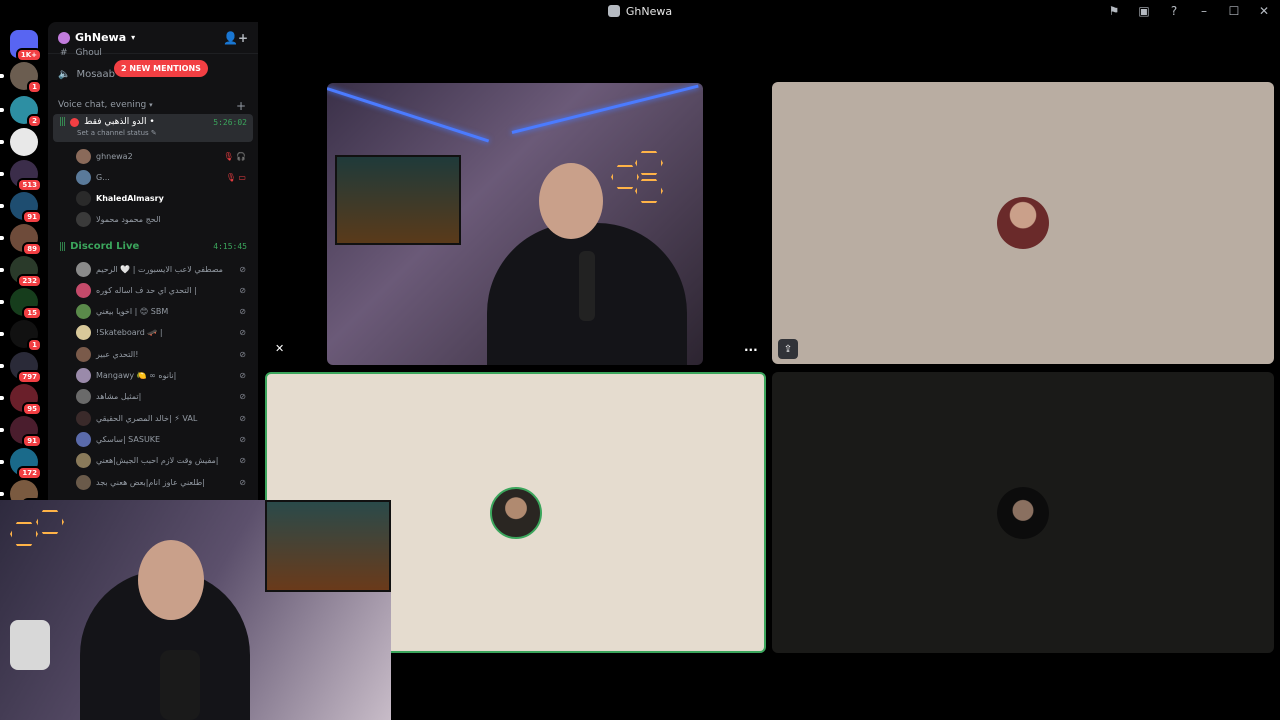  What do you see at coordinates (133, 37) in the screenshot?
I see `chevron-down-icon: ▾` at bounding box center [133, 37].